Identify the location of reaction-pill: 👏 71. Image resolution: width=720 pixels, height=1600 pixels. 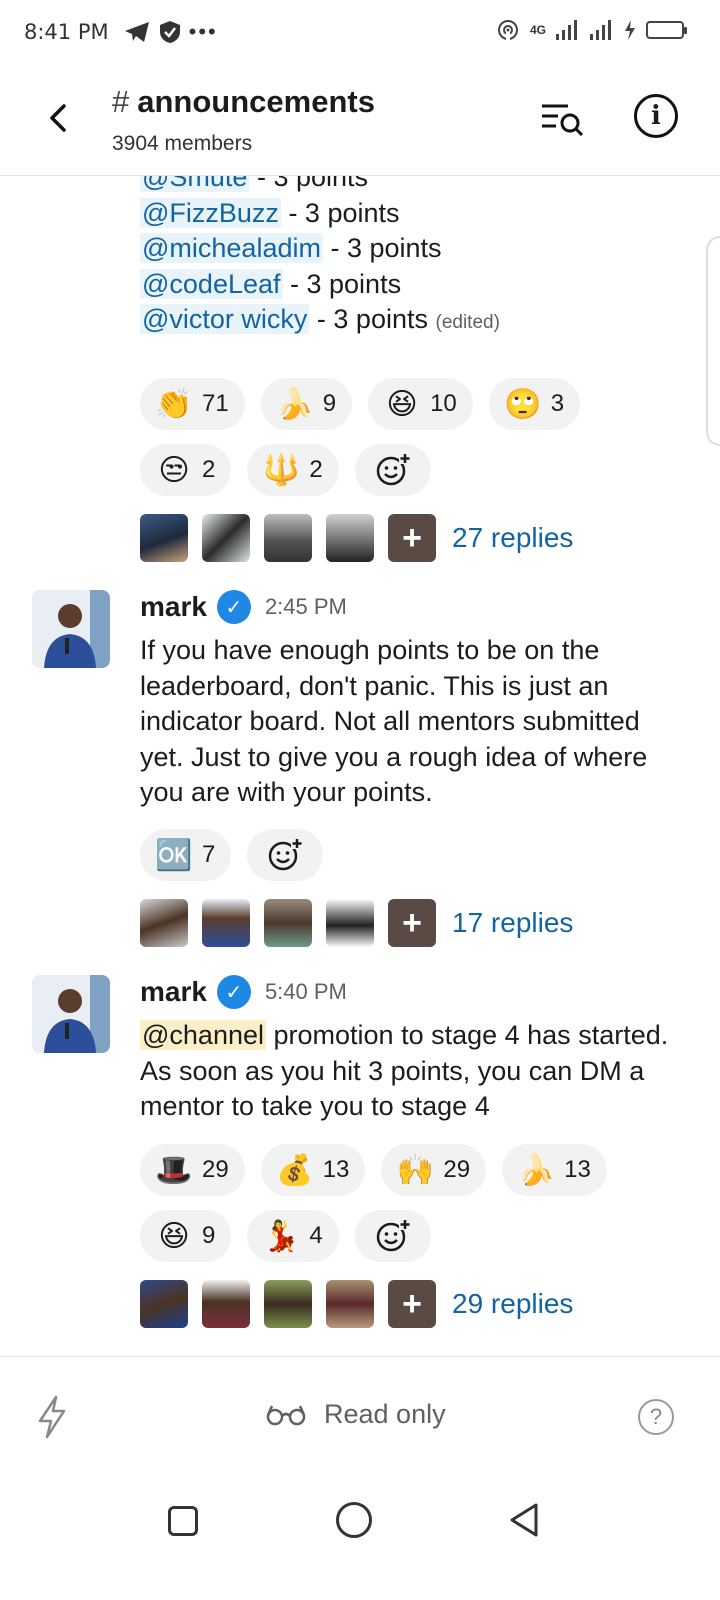
(192, 404).